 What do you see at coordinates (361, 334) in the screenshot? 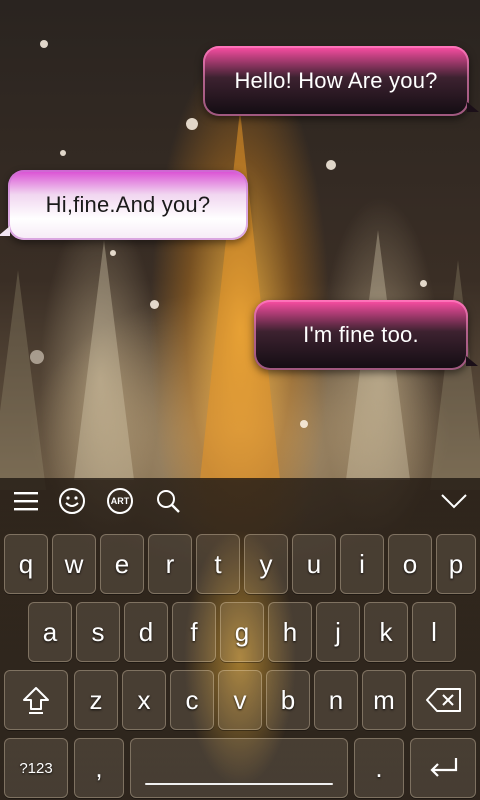
I see `message-text: I'm fine too.` at bounding box center [361, 334].